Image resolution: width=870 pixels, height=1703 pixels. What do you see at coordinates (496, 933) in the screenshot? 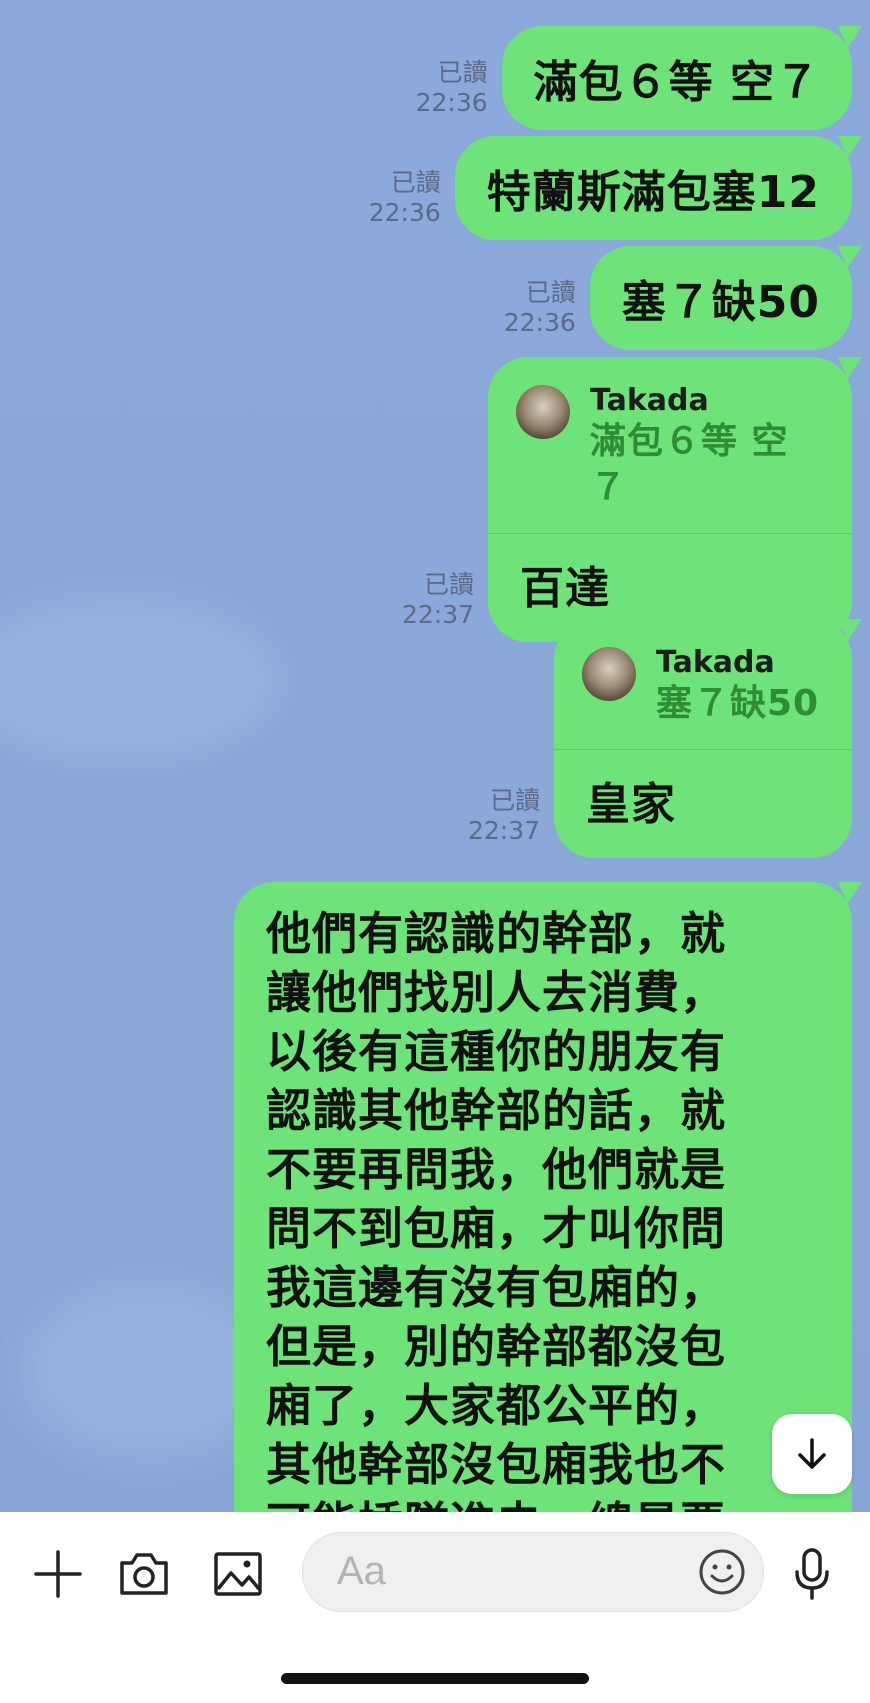
I see `message-line: 他們有認識的幹部，就` at bounding box center [496, 933].